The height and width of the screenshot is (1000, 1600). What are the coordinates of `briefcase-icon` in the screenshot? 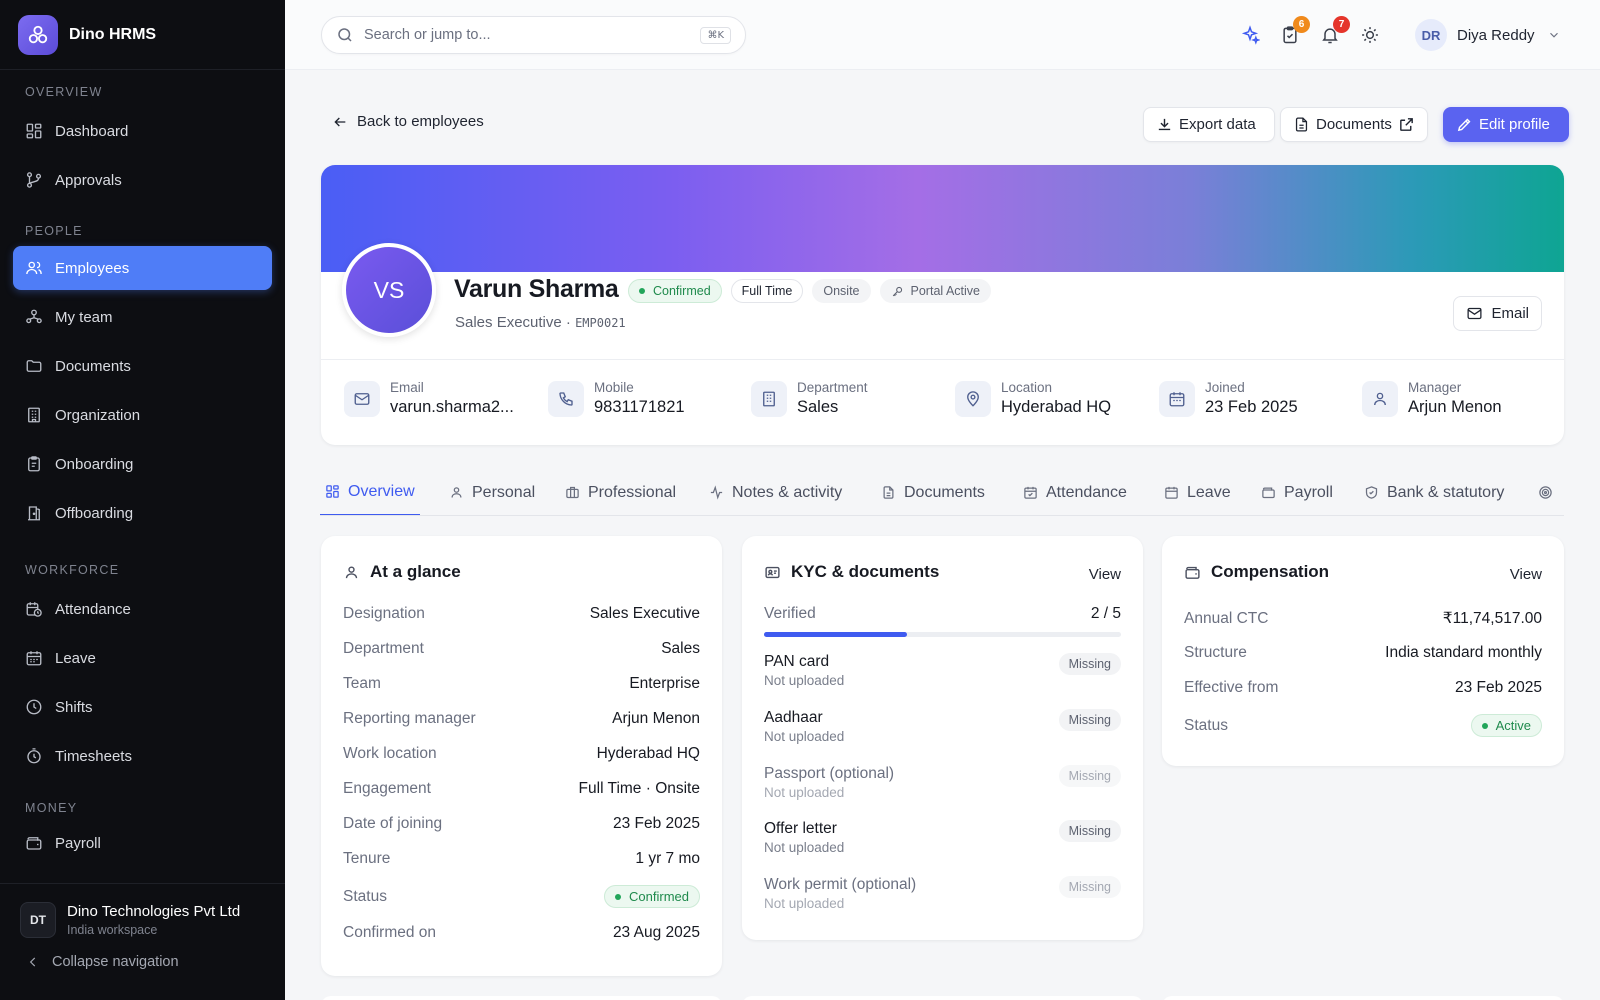 It's located at (572, 492).